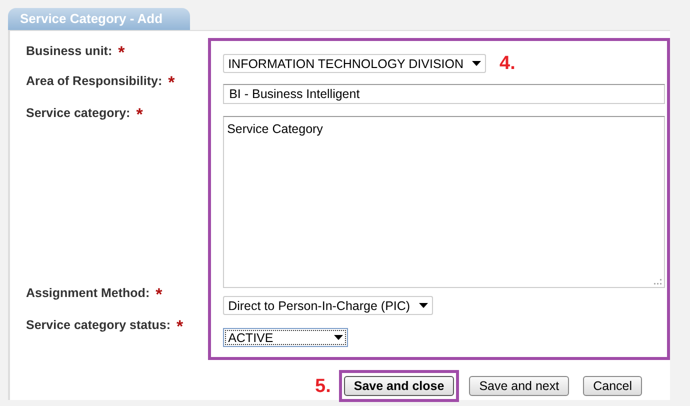  What do you see at coordinates (323, 386) in the screenshot?
I see `step-number: 5.` at bounding box center [323, 386].